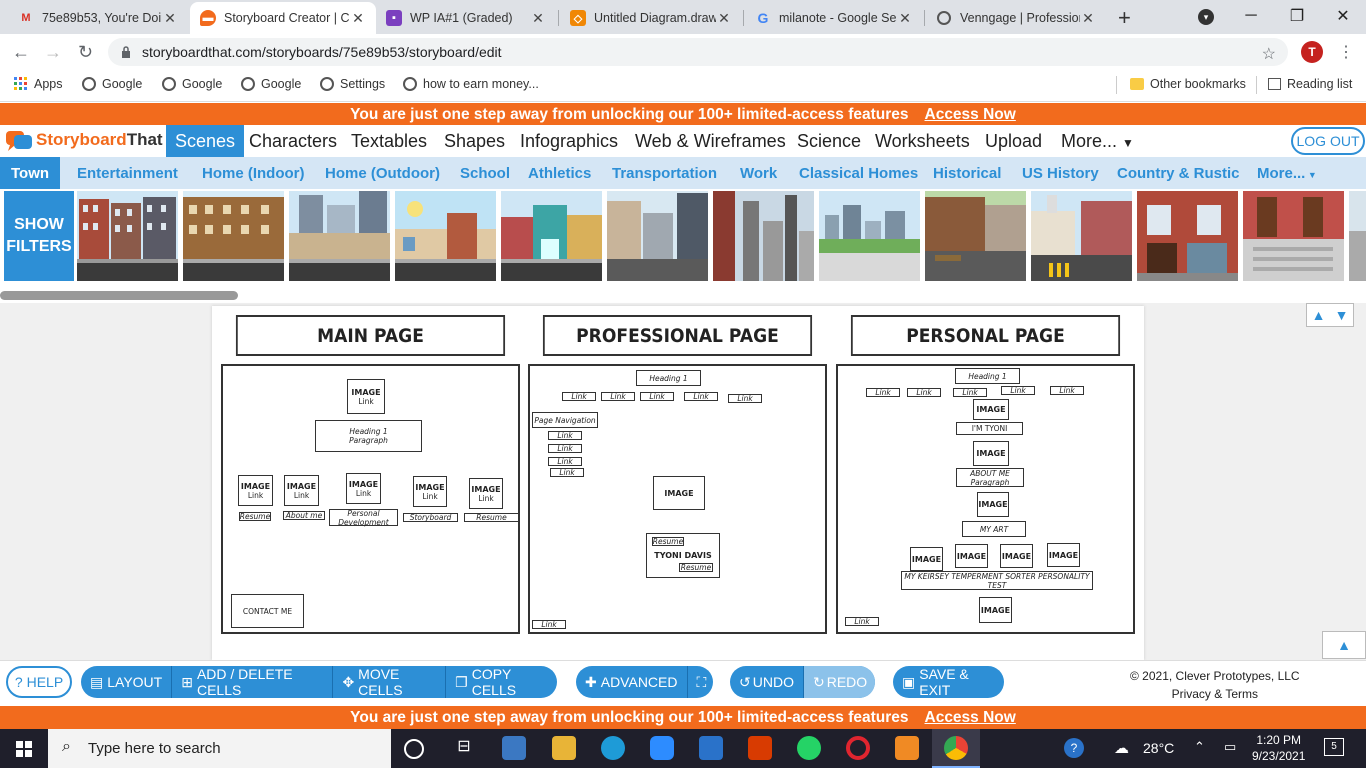 This screenshot has width=1366, height=768. Describe the element at coordinates (430, 517) in the screenshot. I see `wireframe-caption: Storyboard` at that location.